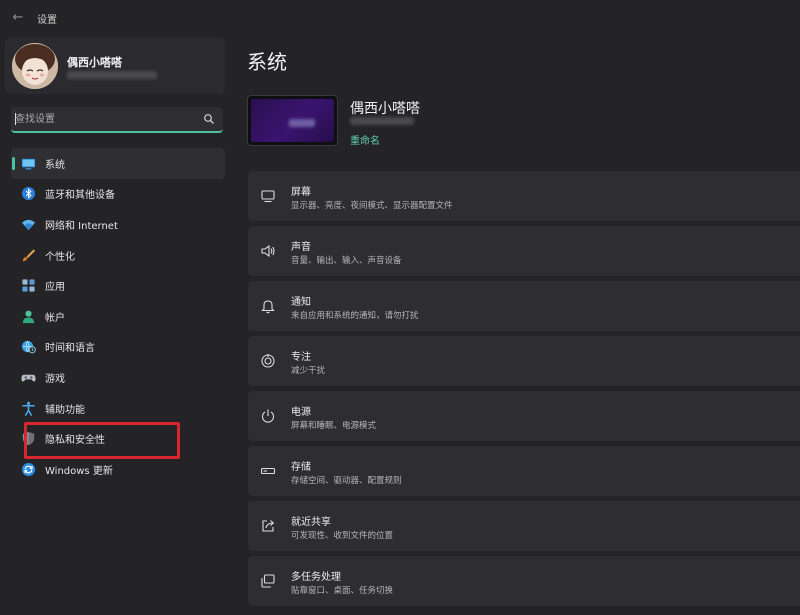  What do you see at coordinates (60, 257) in the screenshot?
I see `sidebar-item-label: 个性化` at bounding box center [60, 257].